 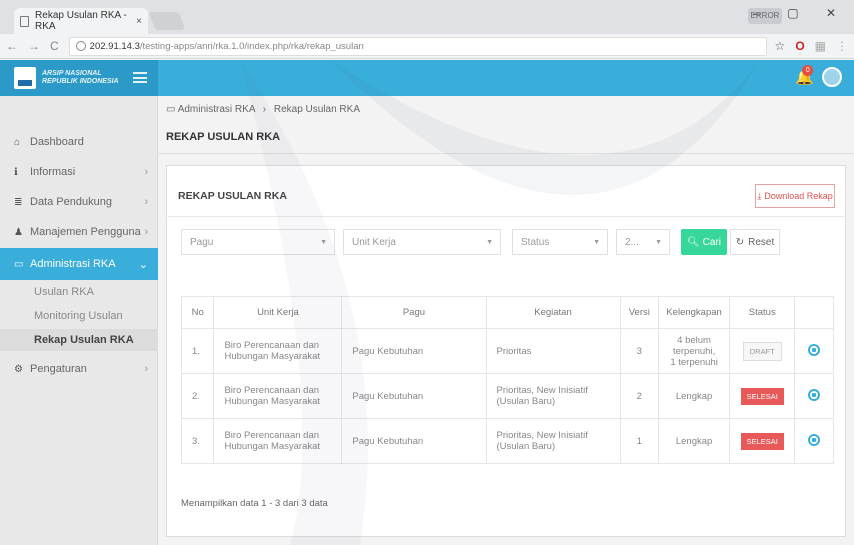 What do you see at coordinates (712, 242) in the screenshot?
I see `search-button-label: Cari` at bounding box center [712, 242].